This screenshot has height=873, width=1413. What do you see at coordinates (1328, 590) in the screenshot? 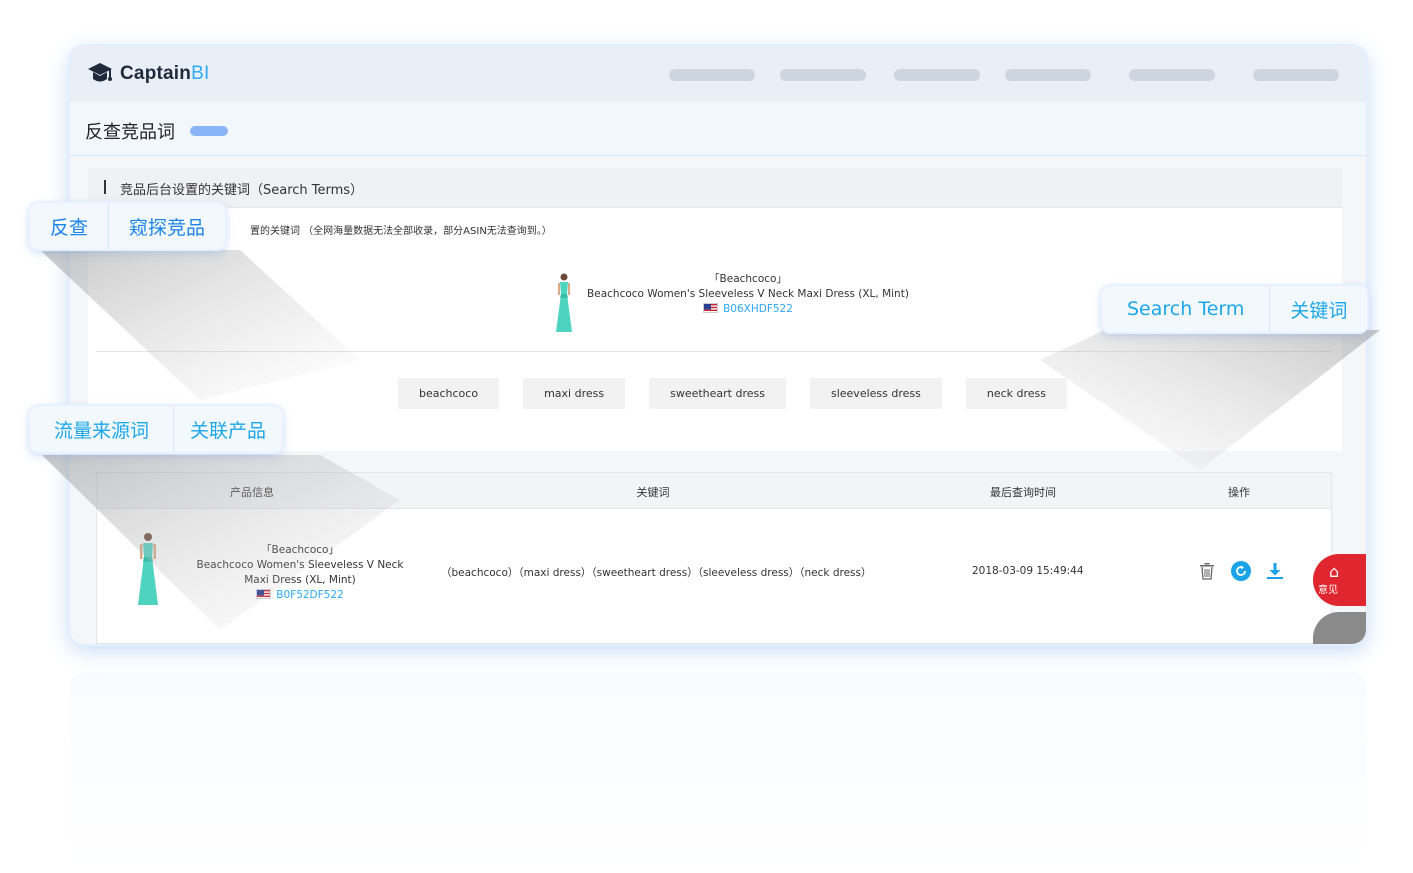
I see `feedback-label: 意见` at bounding box center [1328, 590].